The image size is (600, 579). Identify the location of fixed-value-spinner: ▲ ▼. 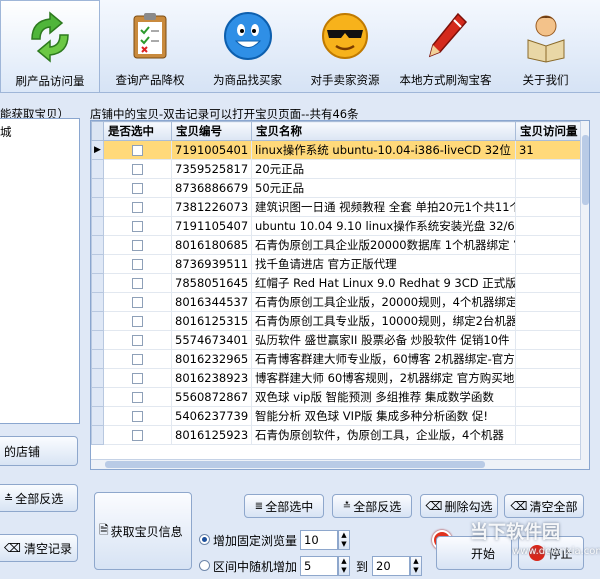
(344, 540).